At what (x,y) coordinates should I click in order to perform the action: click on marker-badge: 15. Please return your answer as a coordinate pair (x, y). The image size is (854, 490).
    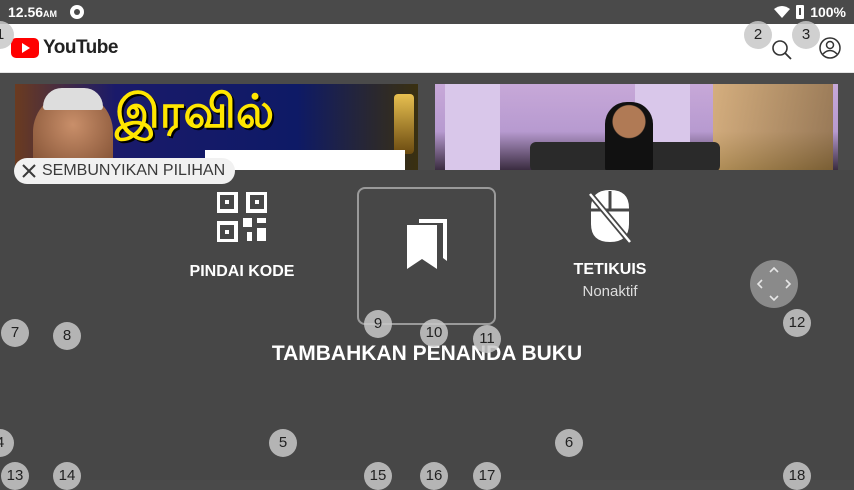
    Looking at the image, I should click on (378, 476).